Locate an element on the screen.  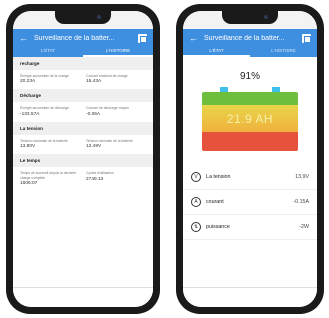
battery-band-yellow: 21.9 AH is located at coordinates (250, 118).